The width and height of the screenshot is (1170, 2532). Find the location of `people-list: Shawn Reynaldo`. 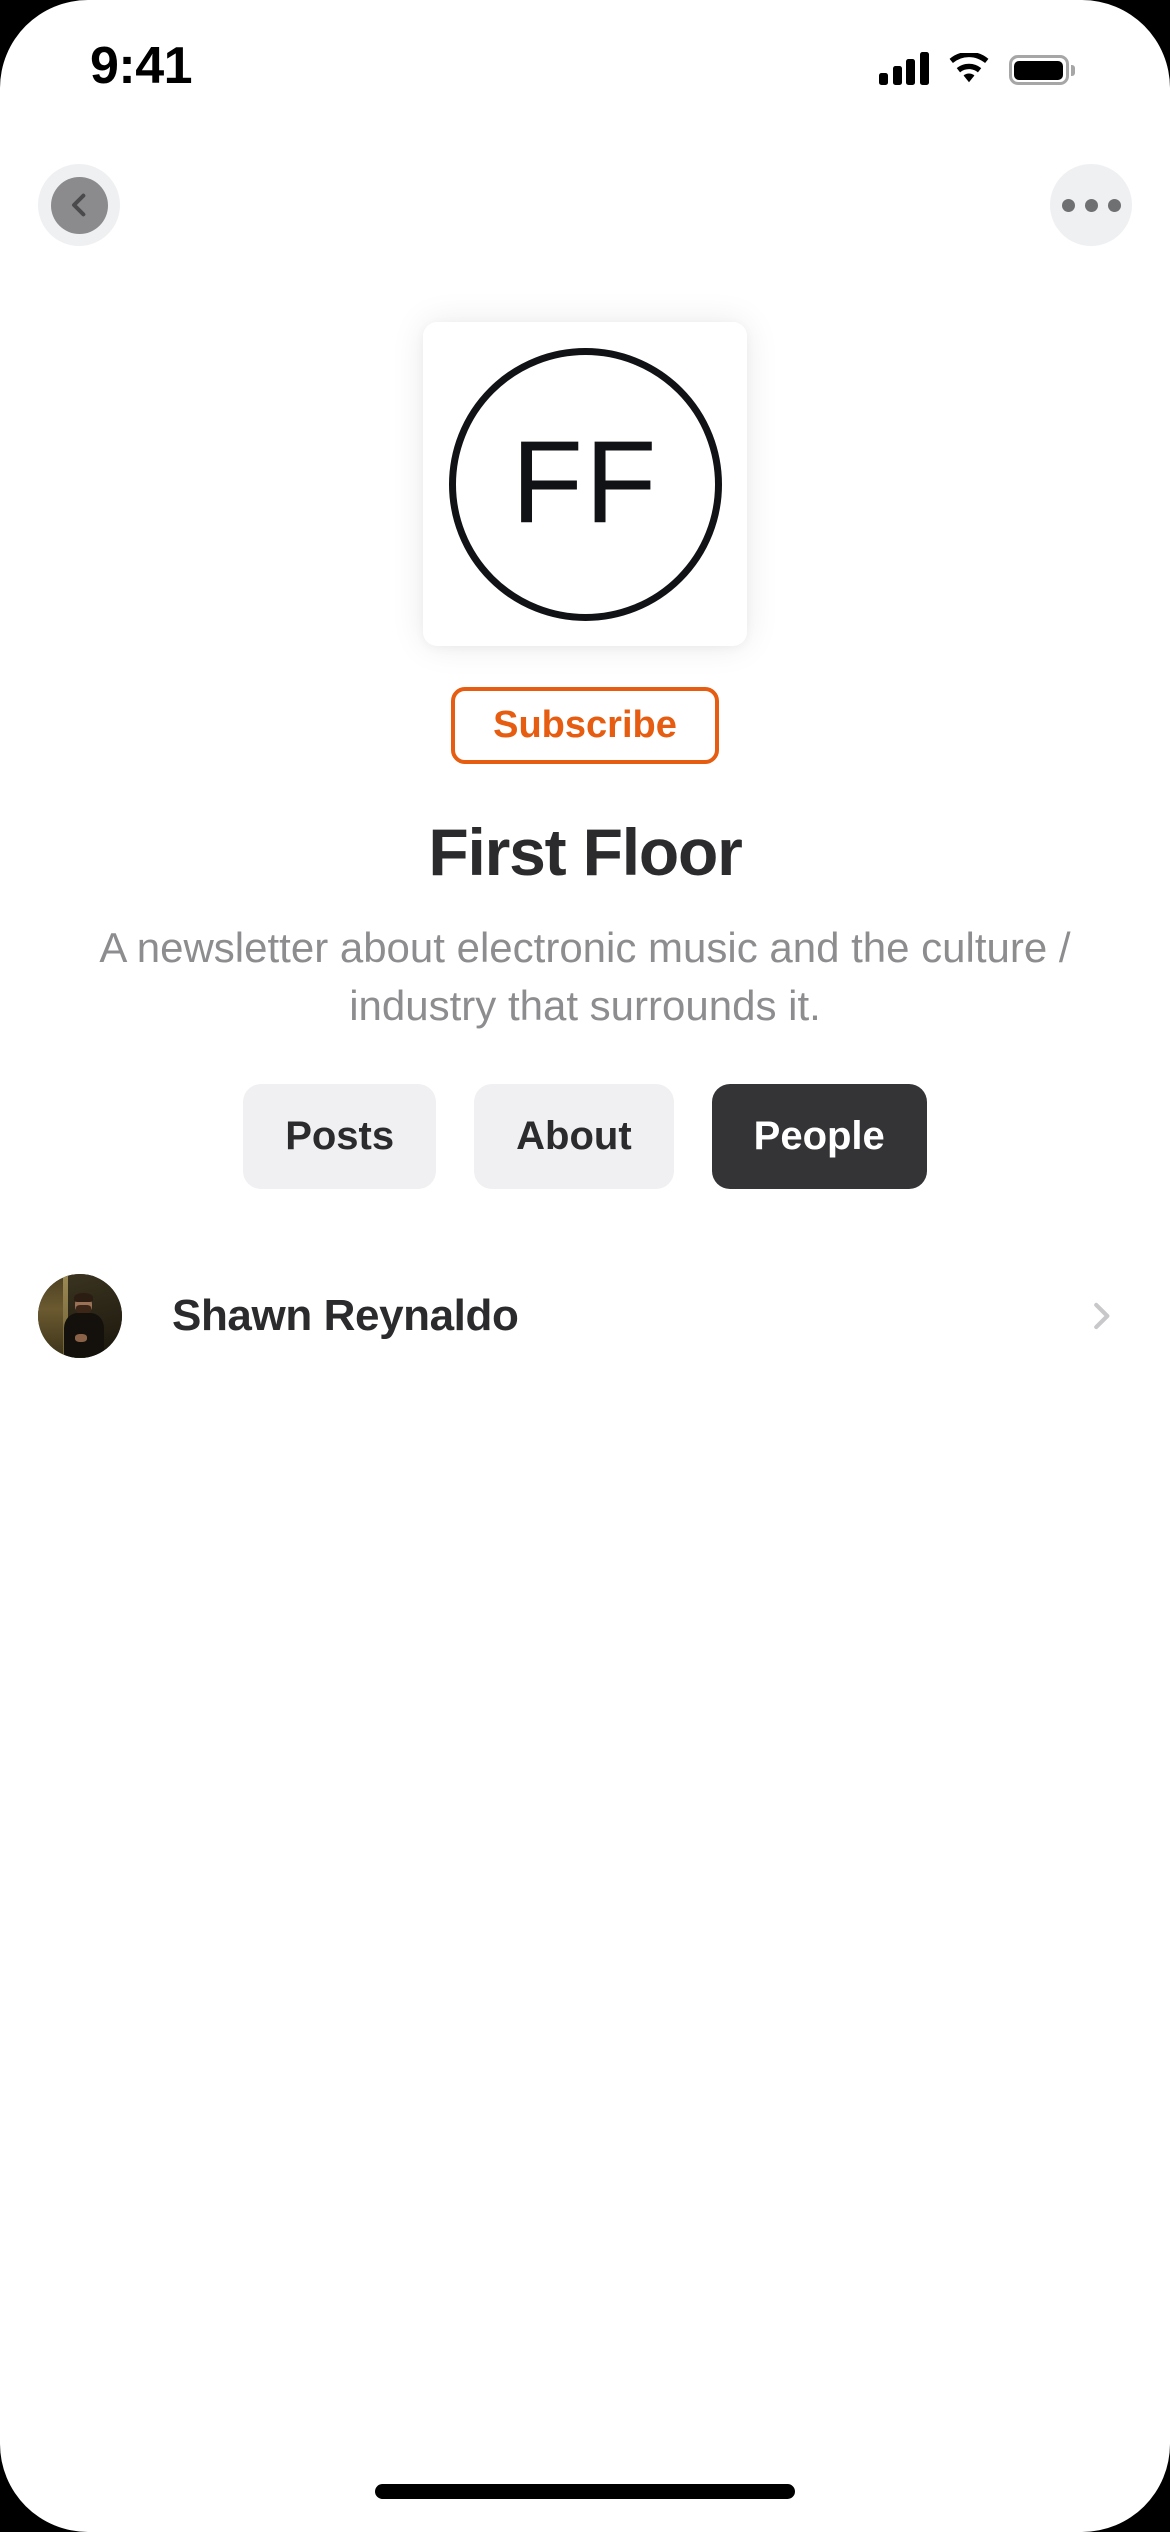

people-list: Shawn Reynaldo is located at coordinates (585, 1316).